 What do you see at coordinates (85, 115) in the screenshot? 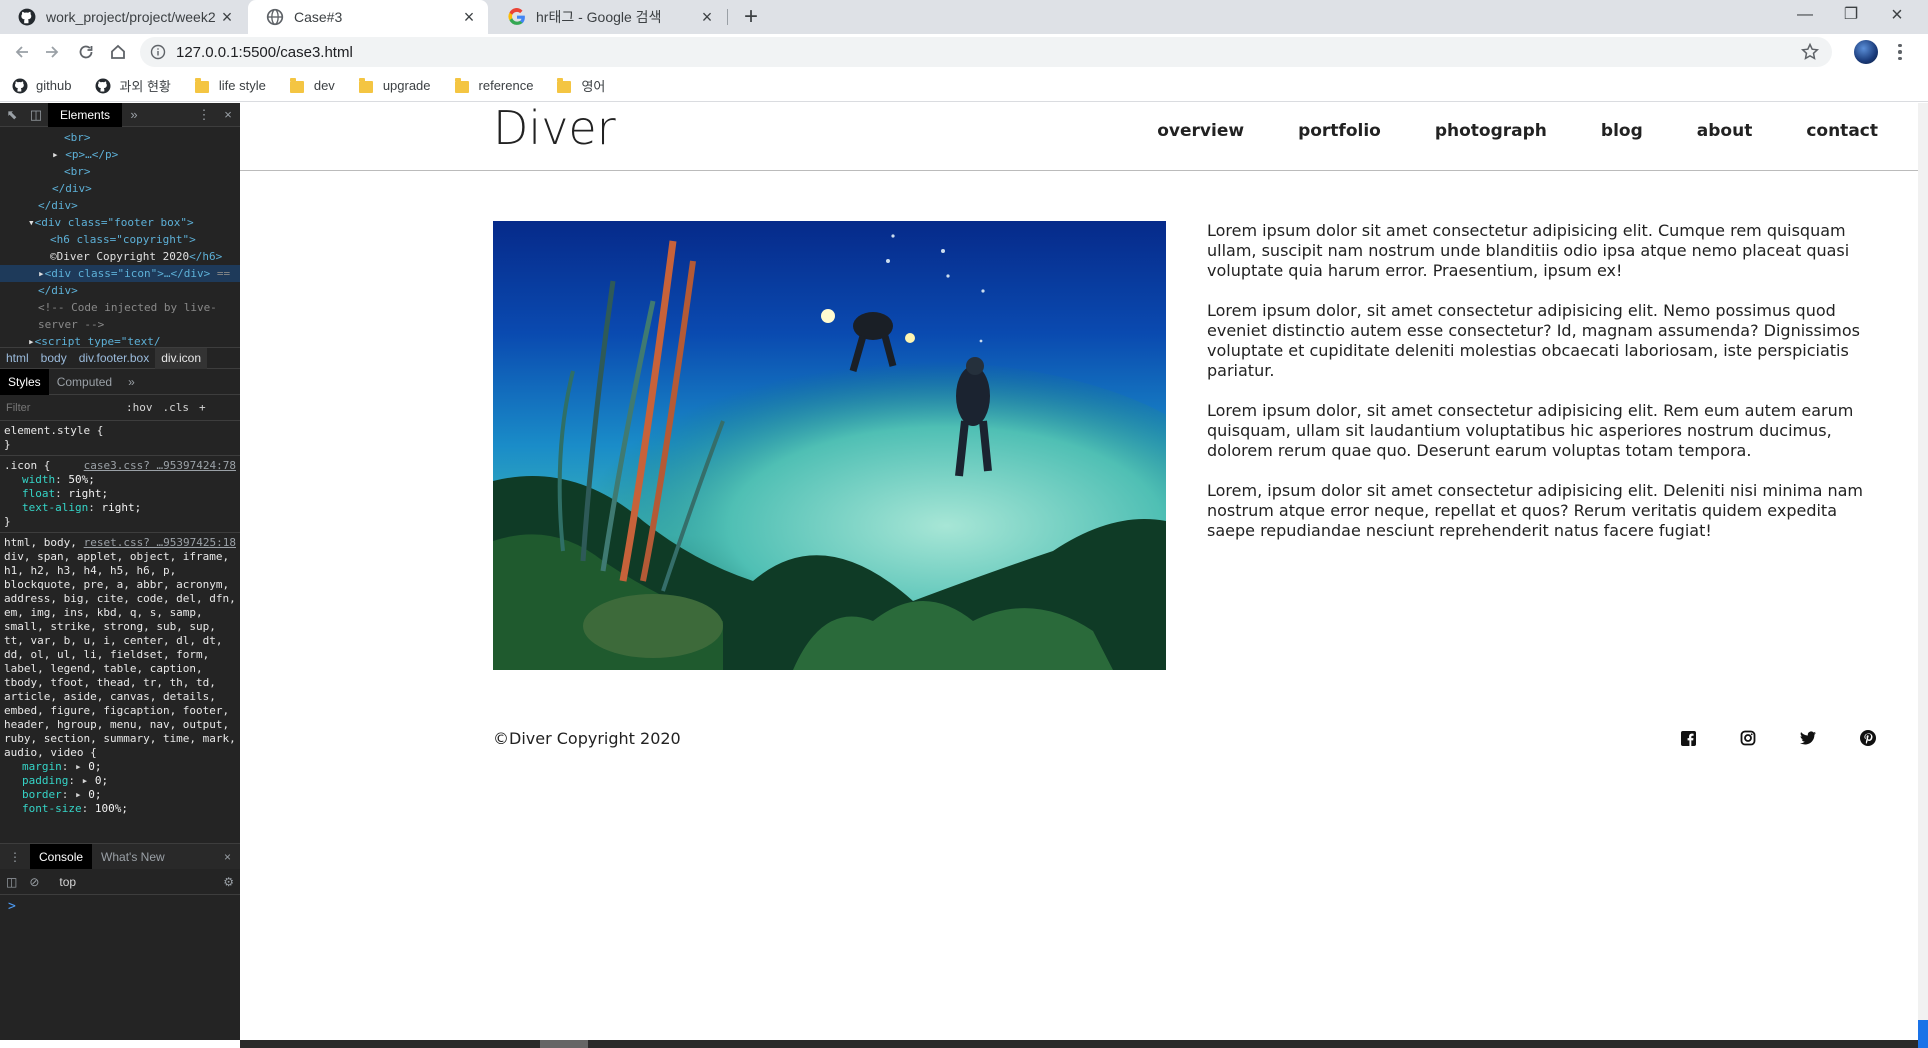
I see `tab-elements: Elements` at bounding box center [85, 115].